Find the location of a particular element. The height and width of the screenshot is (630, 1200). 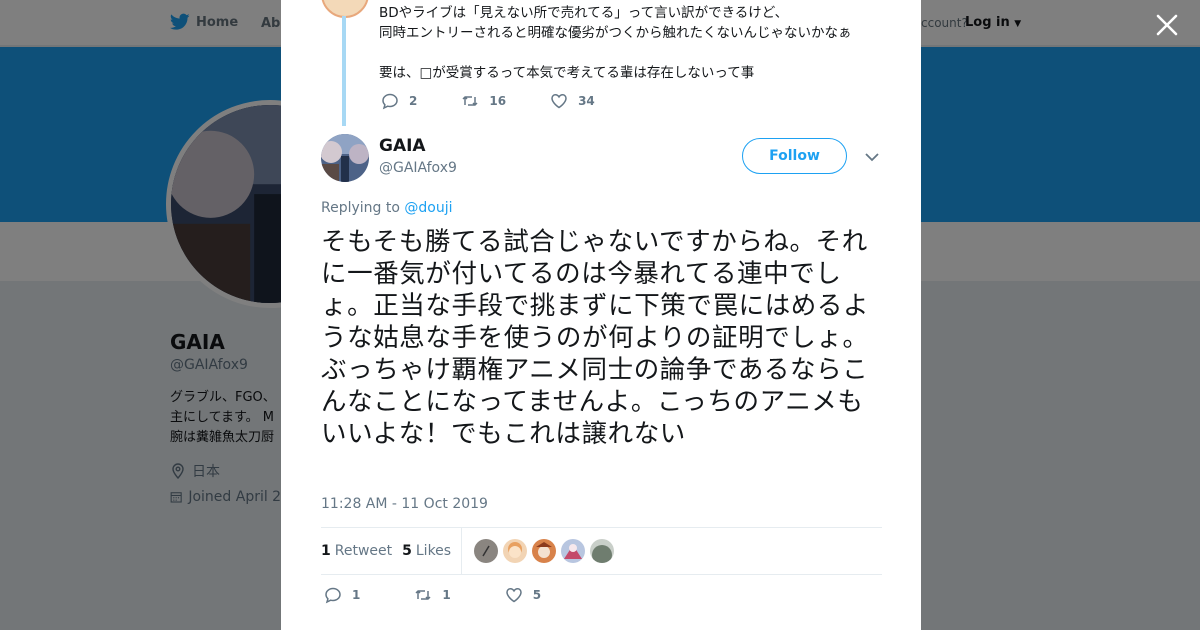

tweet-stats: 1 Retweet 5 Likes is located at coordinates (601, 551).